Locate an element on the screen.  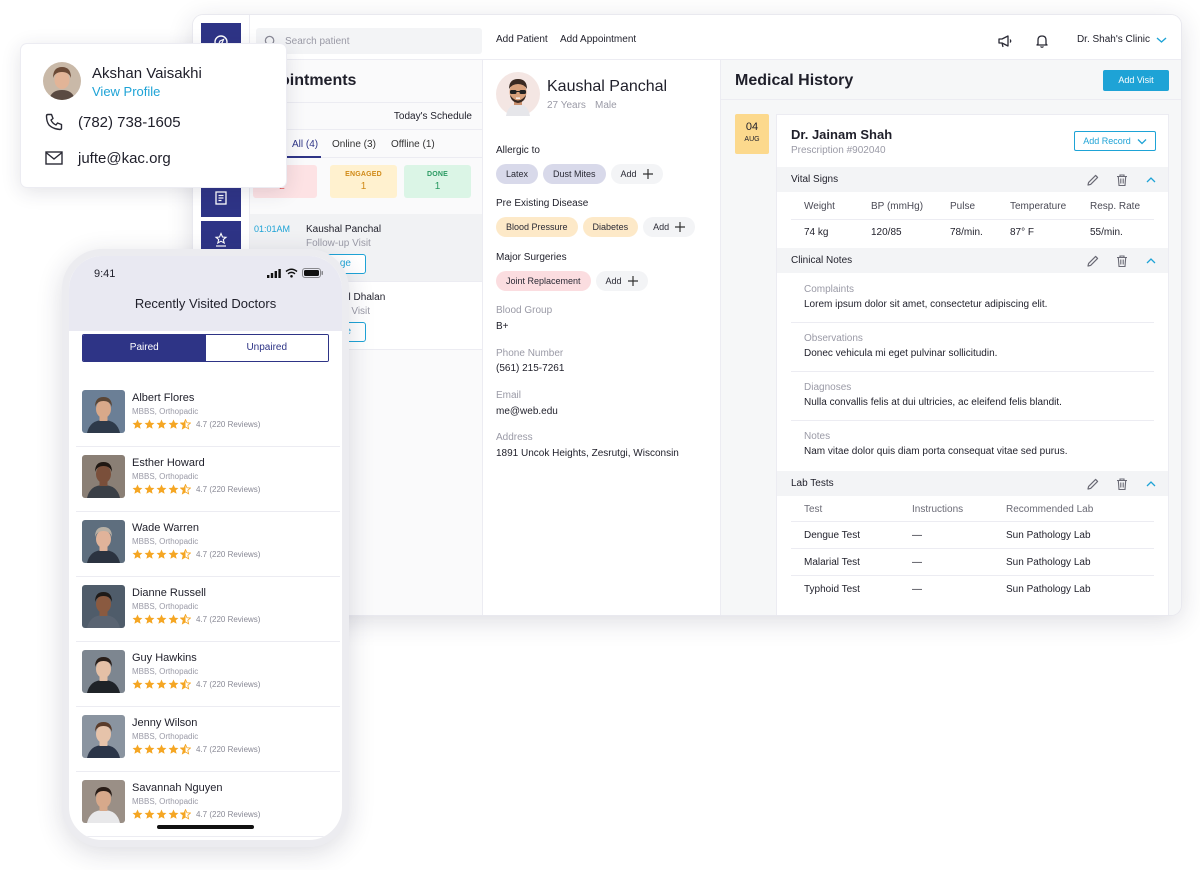
tab-online: Online (3) is located at coordinates (354, 144).